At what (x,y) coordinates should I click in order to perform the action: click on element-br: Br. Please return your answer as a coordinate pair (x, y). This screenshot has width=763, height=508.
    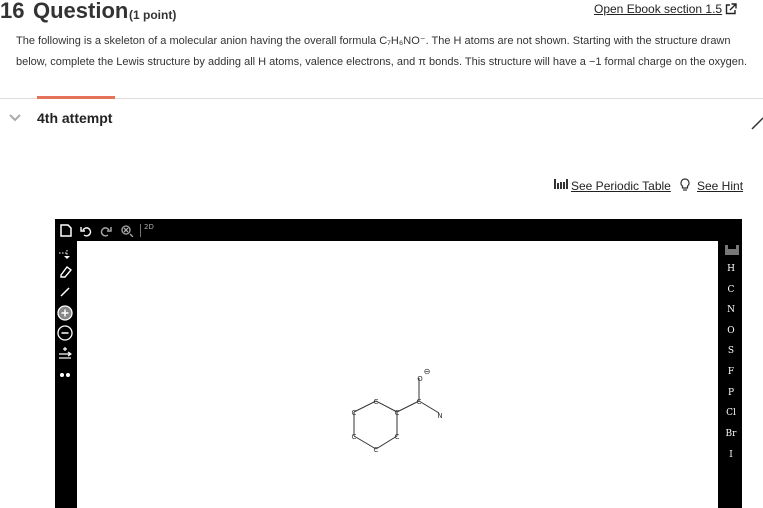
    Looking at the image, I should click on (731, 434).